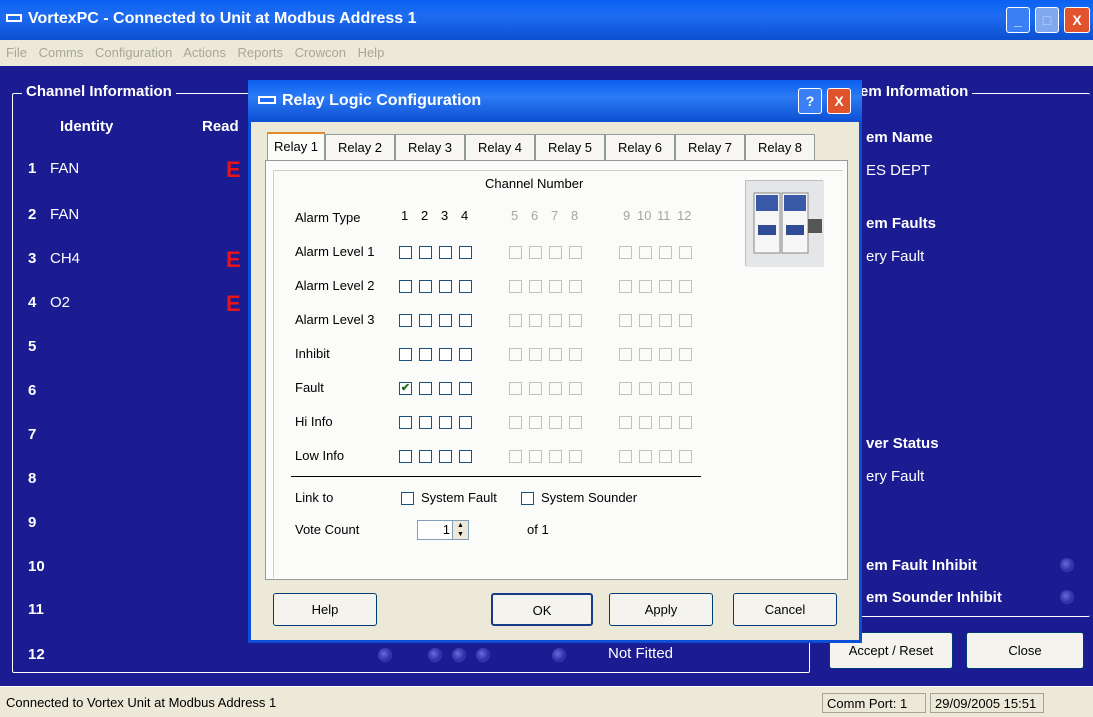  Describe the element at coordinates (32, 168) in the screenshot. I see `channel-number: 1` at that location.